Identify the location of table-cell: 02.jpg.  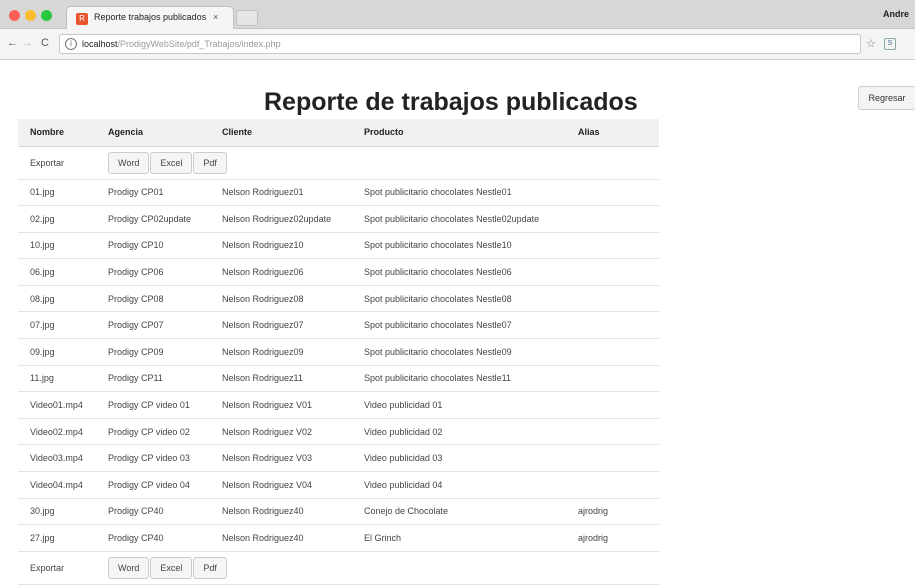
(57, 219).